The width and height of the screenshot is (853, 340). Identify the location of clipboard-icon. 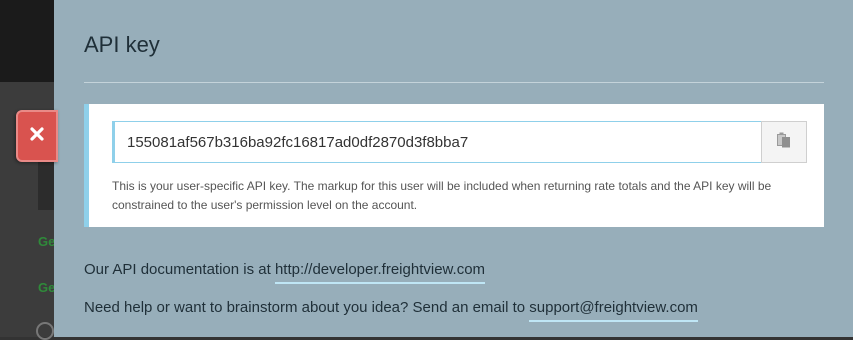
(784, 142).